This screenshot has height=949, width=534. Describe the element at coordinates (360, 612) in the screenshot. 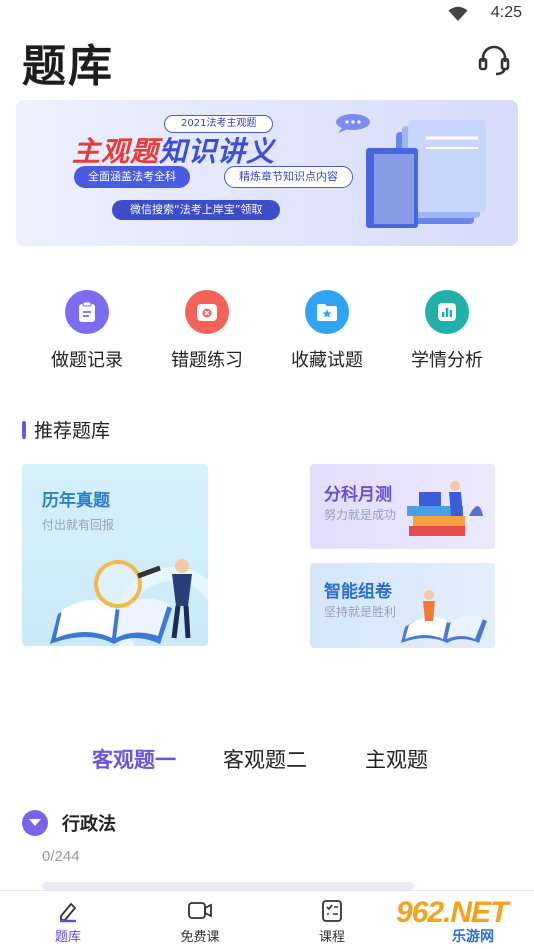

I see `card-subtitle: 坚持就是胜利` at that location.